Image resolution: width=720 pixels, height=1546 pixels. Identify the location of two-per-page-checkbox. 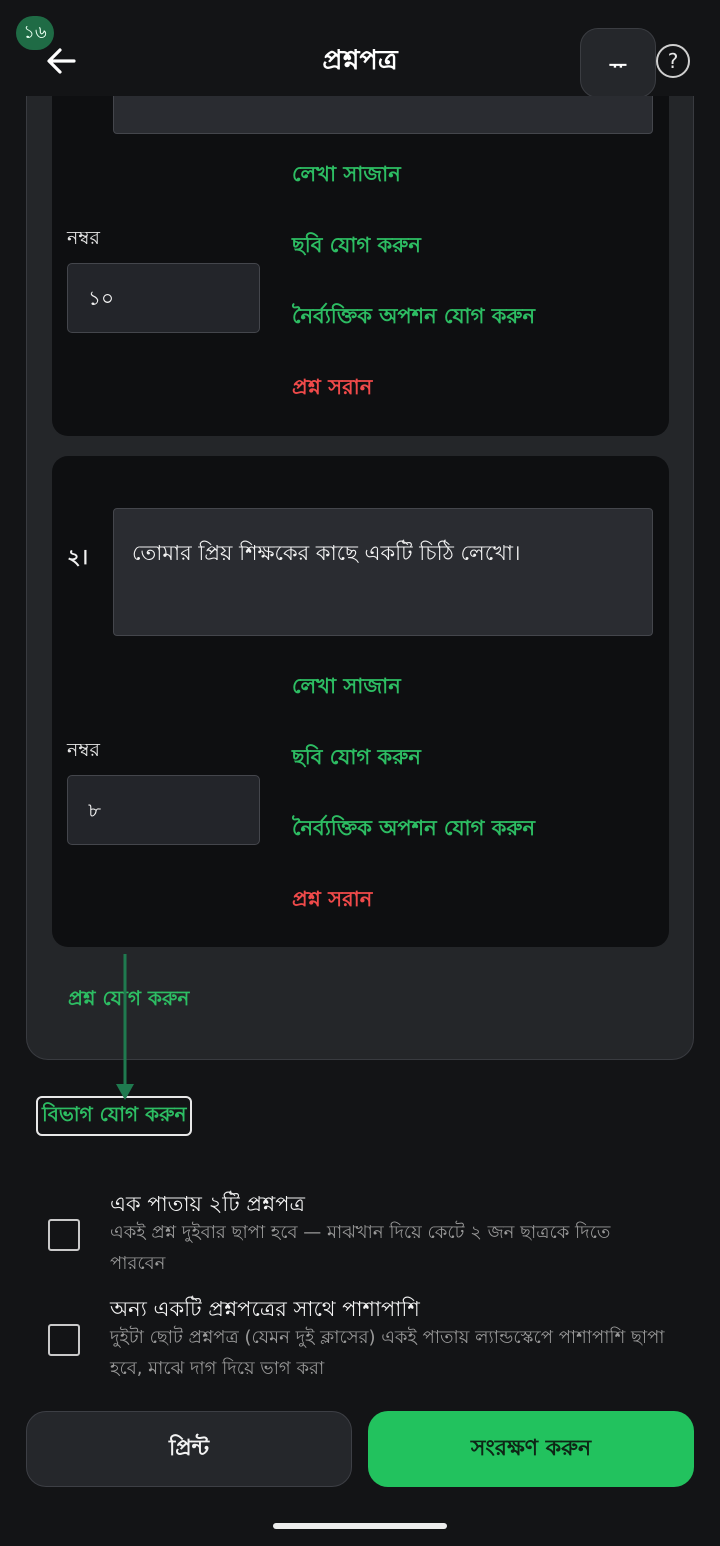
(64, 1235).